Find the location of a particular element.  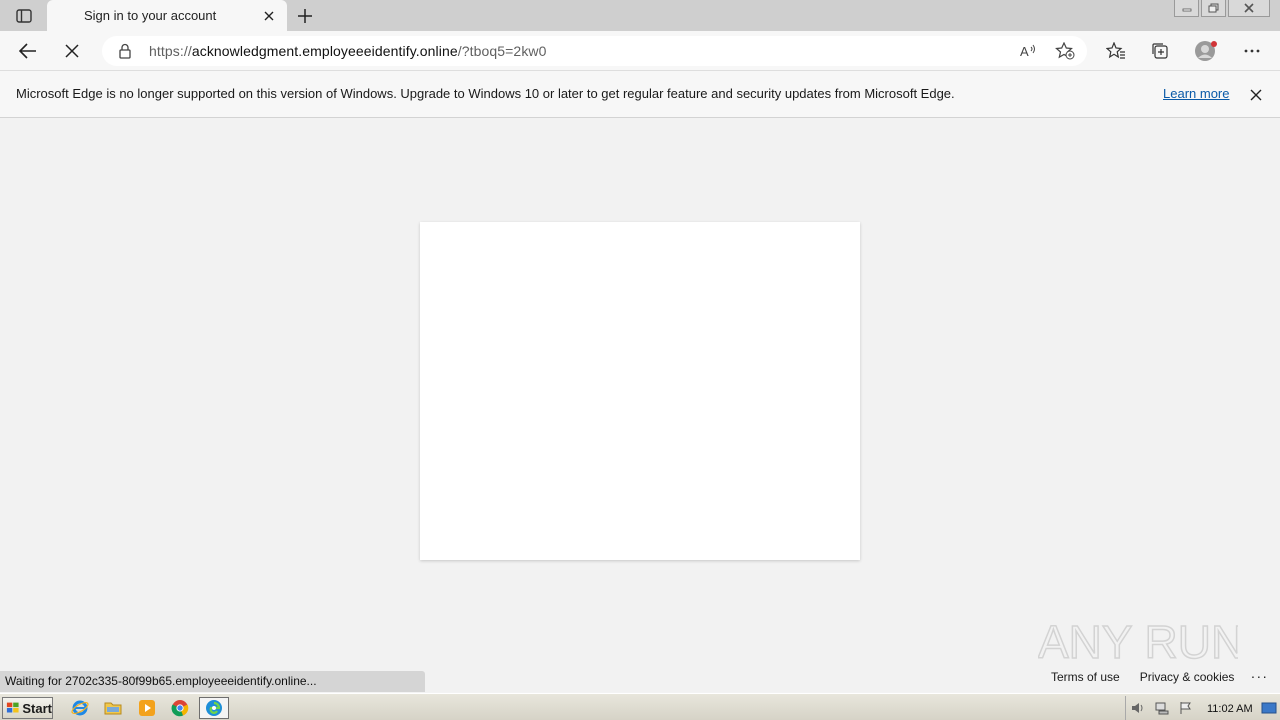

tab-close-button is located at coordinates (269, 16).